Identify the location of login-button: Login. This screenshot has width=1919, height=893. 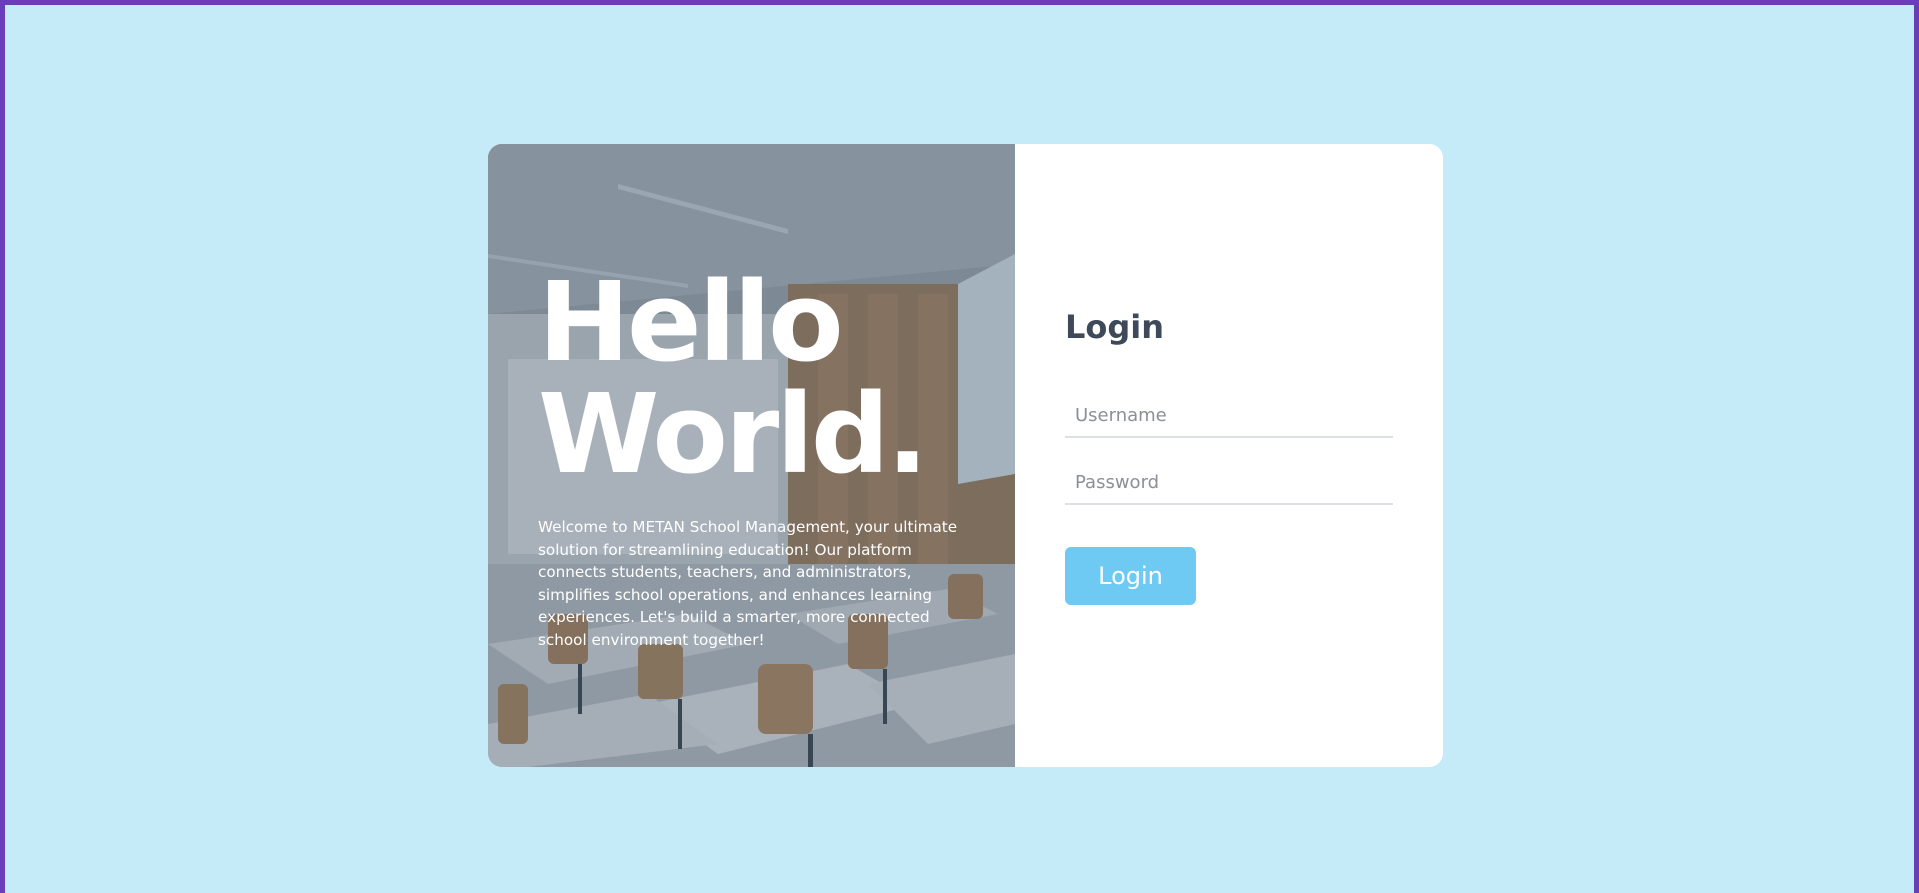
(1130, 576).